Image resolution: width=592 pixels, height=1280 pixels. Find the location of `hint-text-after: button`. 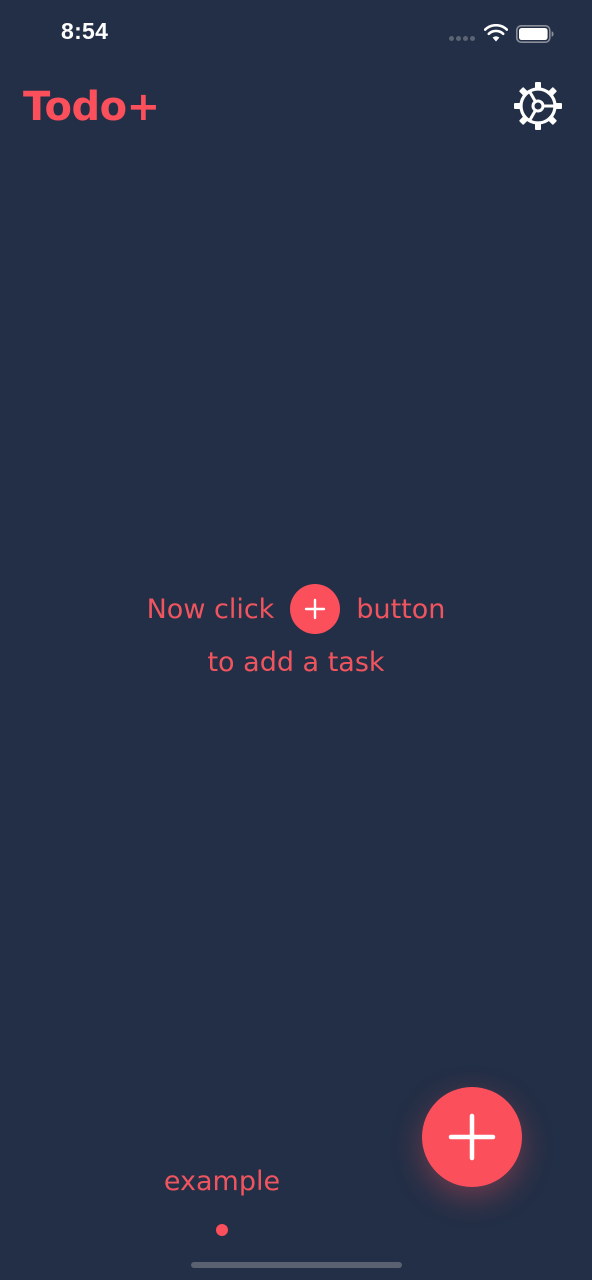

hint-text-after: button is located at coordinates (401, 609).